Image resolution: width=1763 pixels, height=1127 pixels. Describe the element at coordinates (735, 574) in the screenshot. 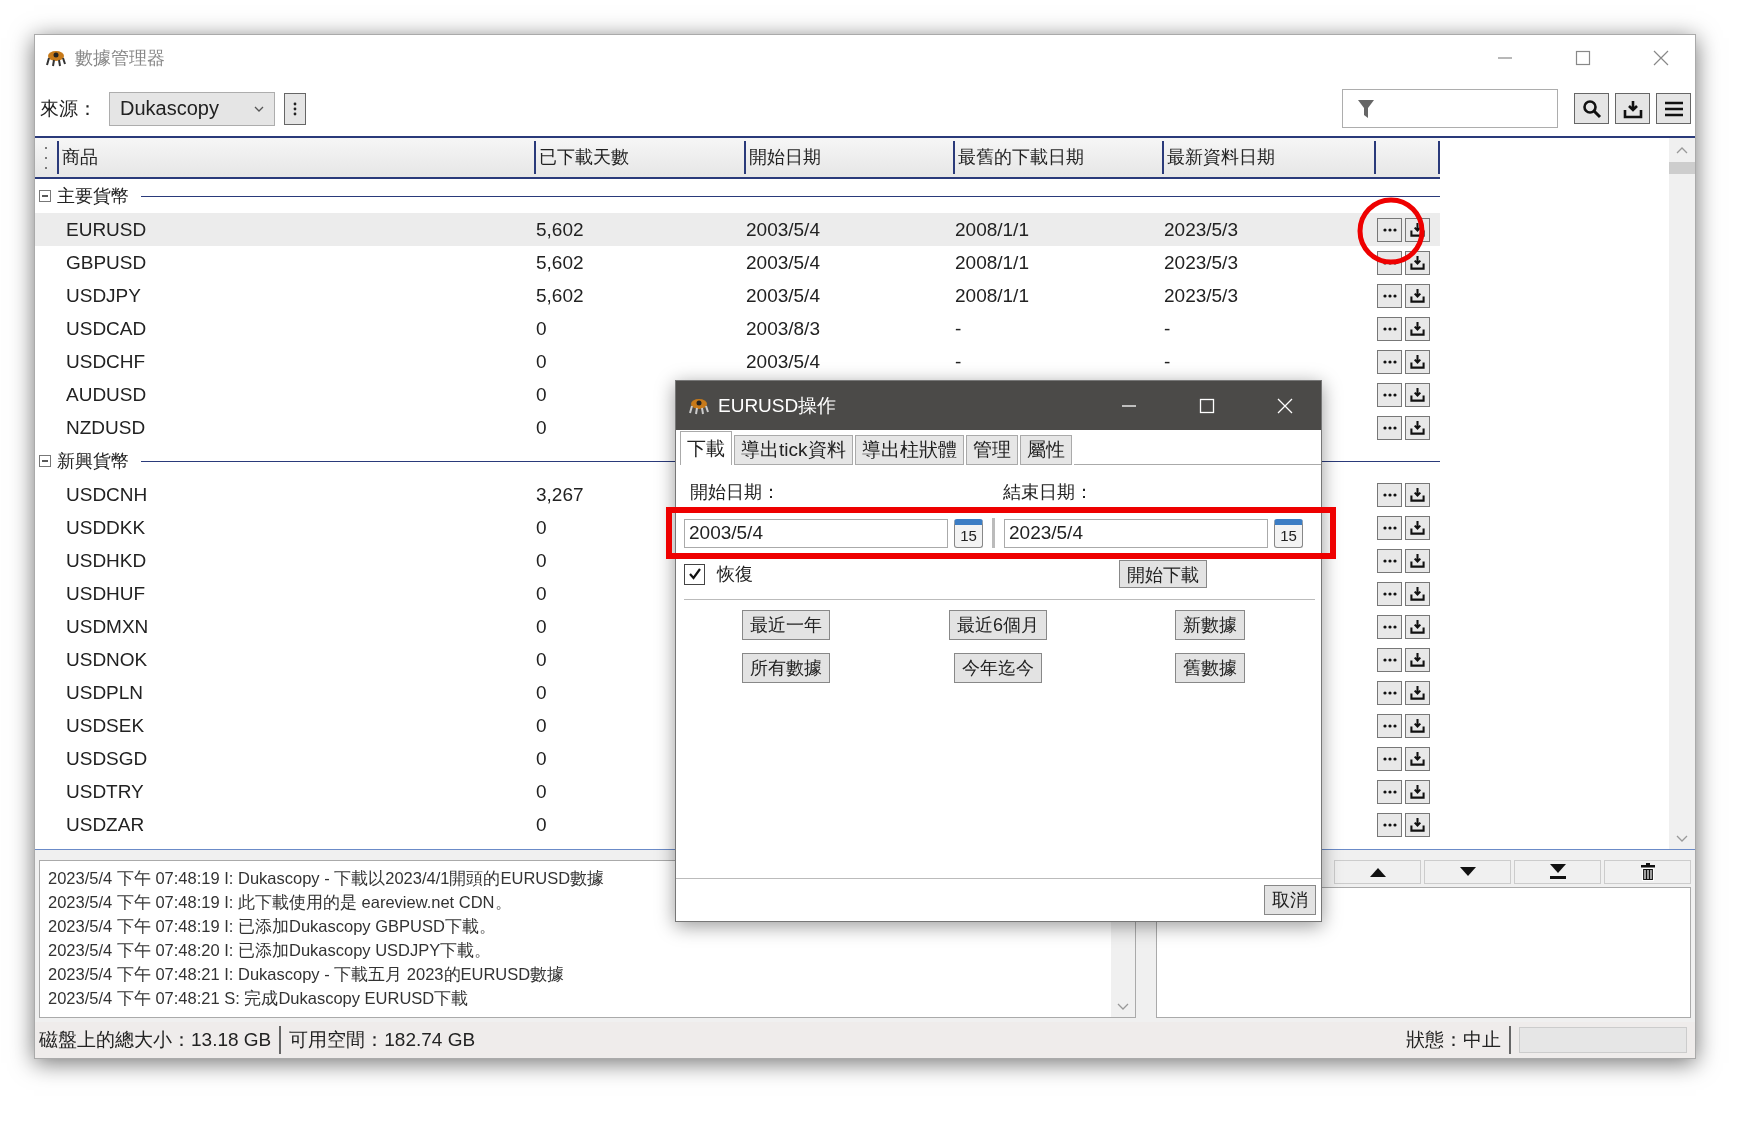

I see `checkbox-label: 恢復` at that location.